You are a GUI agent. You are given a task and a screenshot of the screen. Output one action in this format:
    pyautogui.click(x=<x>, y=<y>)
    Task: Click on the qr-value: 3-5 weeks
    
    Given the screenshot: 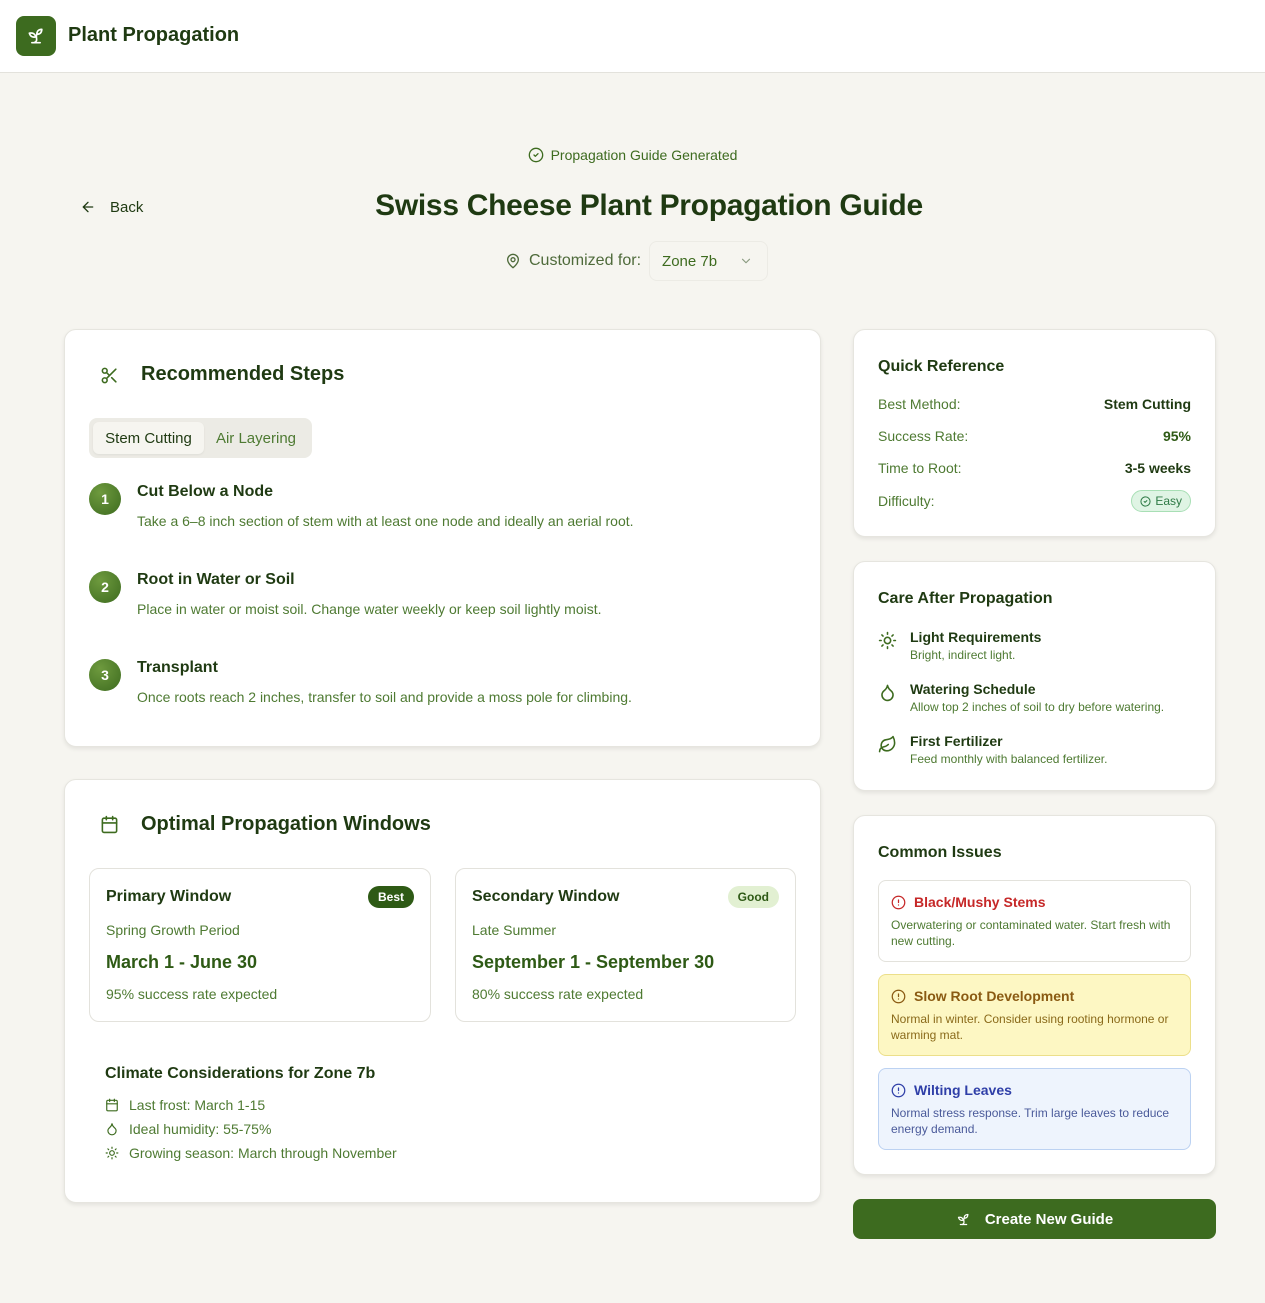 What is the action you would take?
    pyautogui.click(x=1157, y=468)
    